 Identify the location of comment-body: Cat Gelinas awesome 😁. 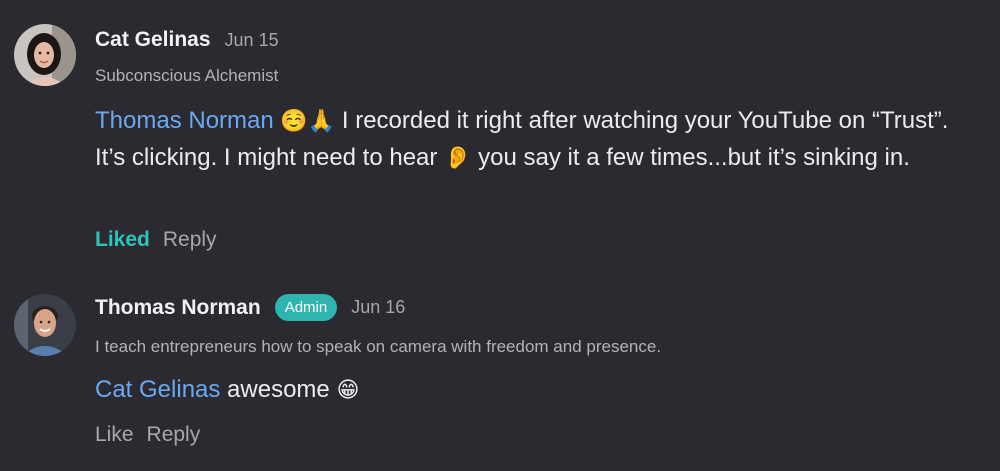
(540, 389).